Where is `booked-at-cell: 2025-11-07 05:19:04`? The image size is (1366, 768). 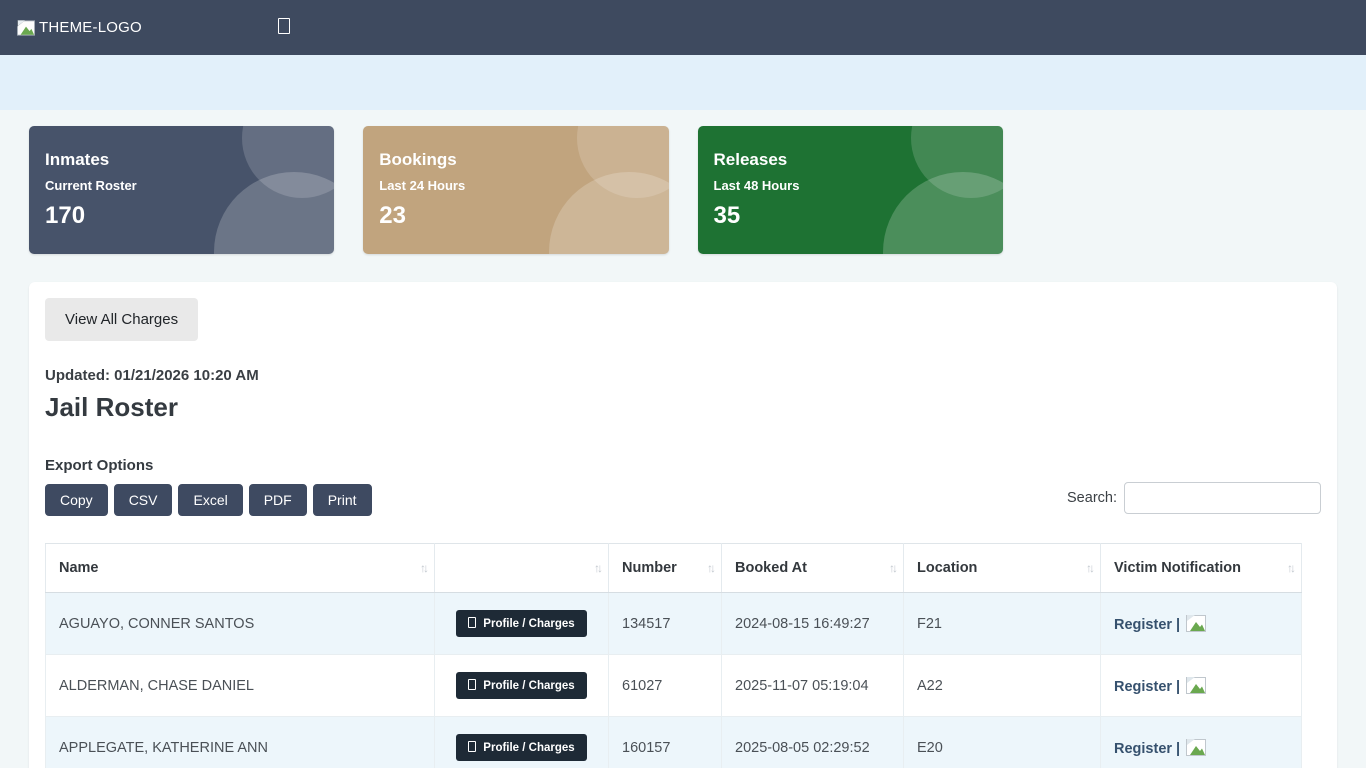
booked-at-cell: 2025-11-07 05:19:04 is located at coordinates (812, 685).